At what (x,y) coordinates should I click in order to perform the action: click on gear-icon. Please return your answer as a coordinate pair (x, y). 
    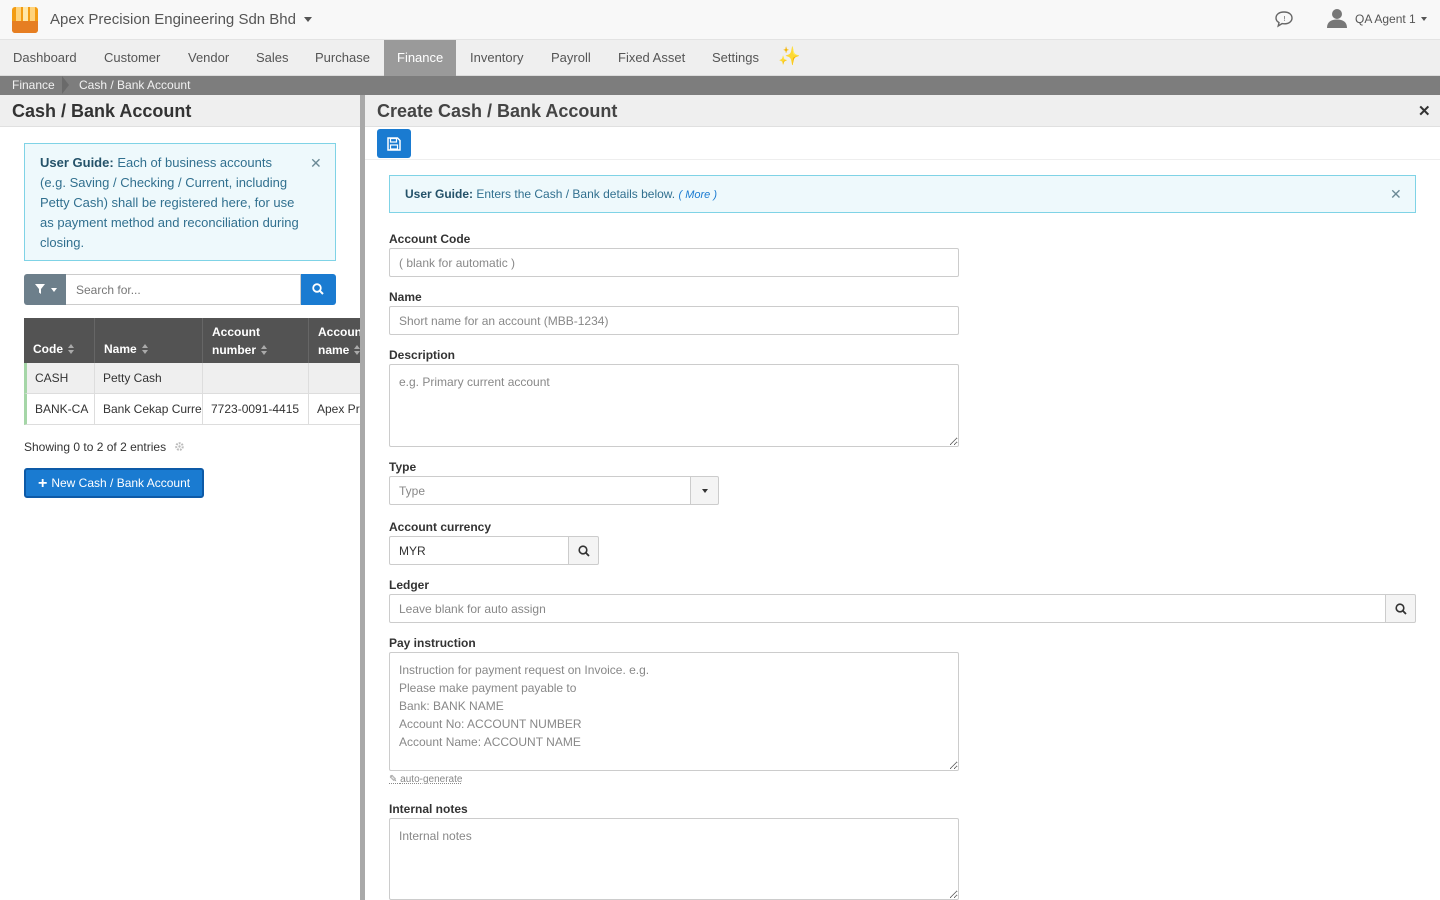
    Looking at the image, I should click on (179, 446).